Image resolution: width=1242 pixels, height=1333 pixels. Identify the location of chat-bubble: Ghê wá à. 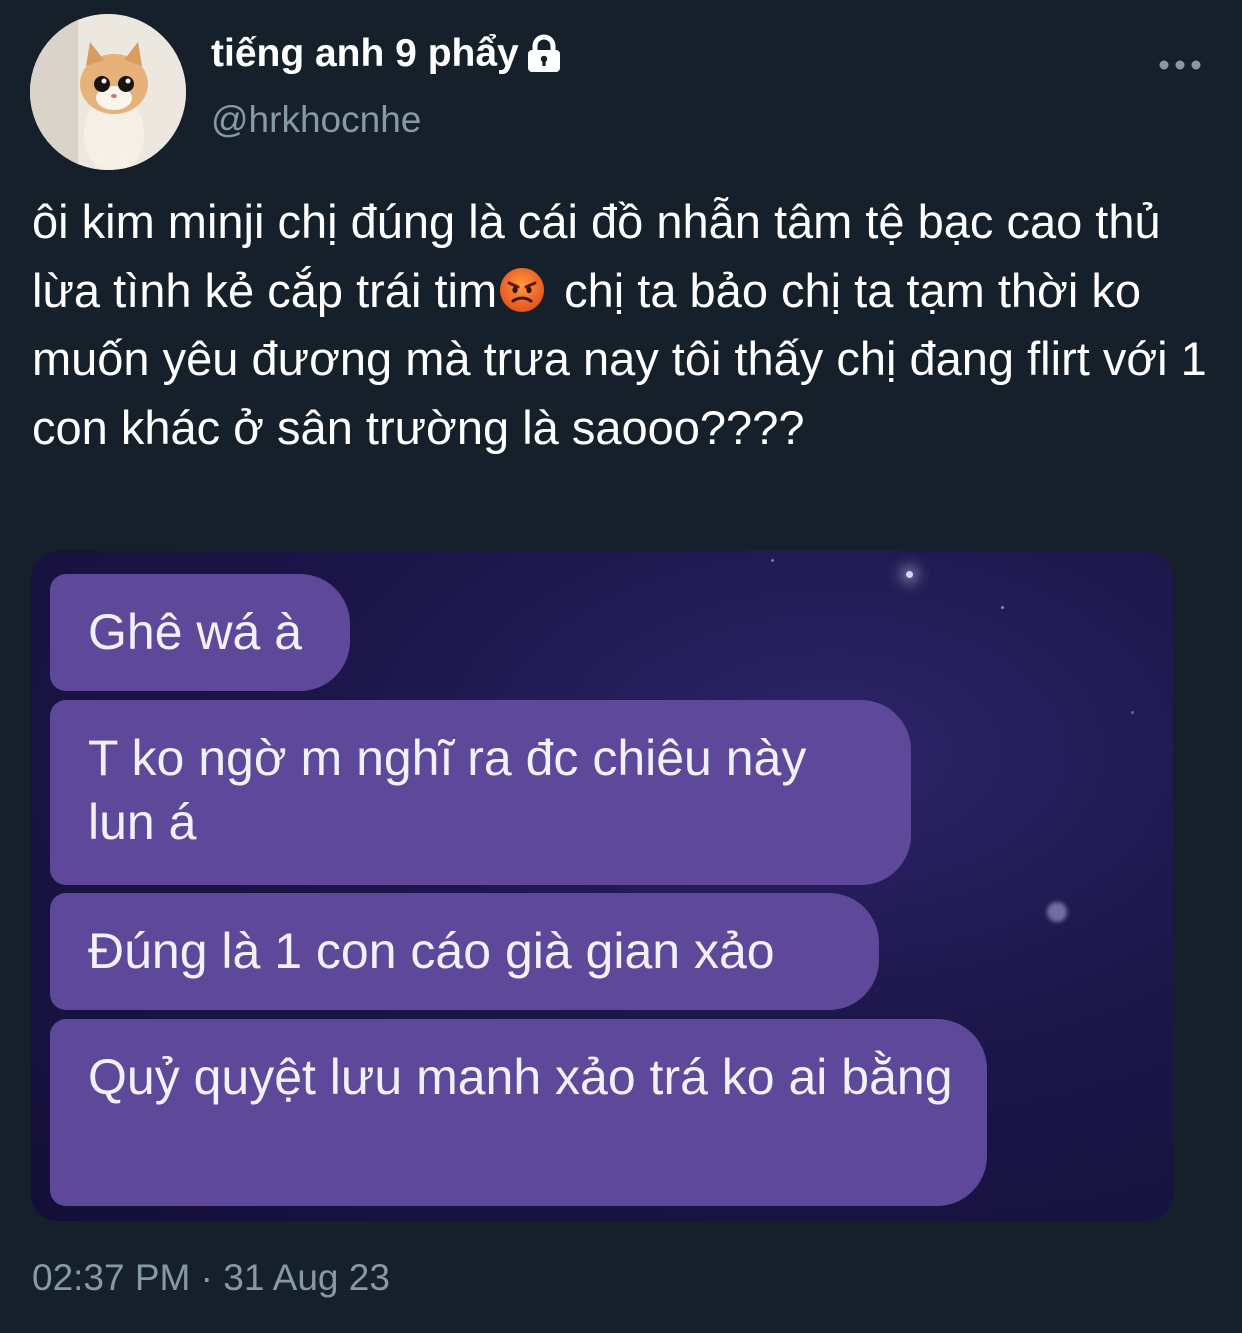
(200, 632).